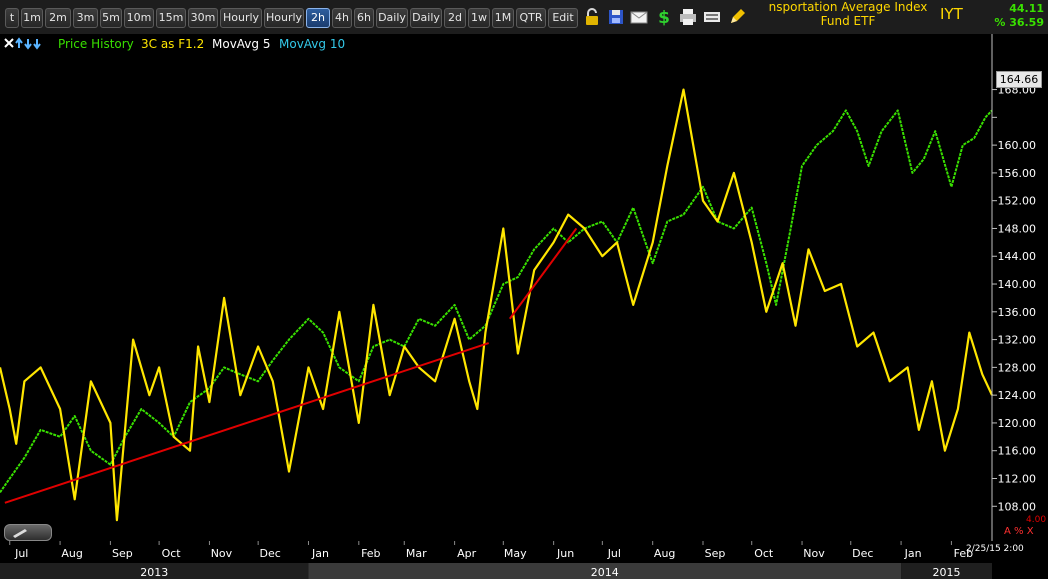 Image resolution: width=1048 pixels, height=579 pixels. Describe the element at coordinates (58, 18) in the screenshot. I see `timeframe-button-2m: 2m` at that location.